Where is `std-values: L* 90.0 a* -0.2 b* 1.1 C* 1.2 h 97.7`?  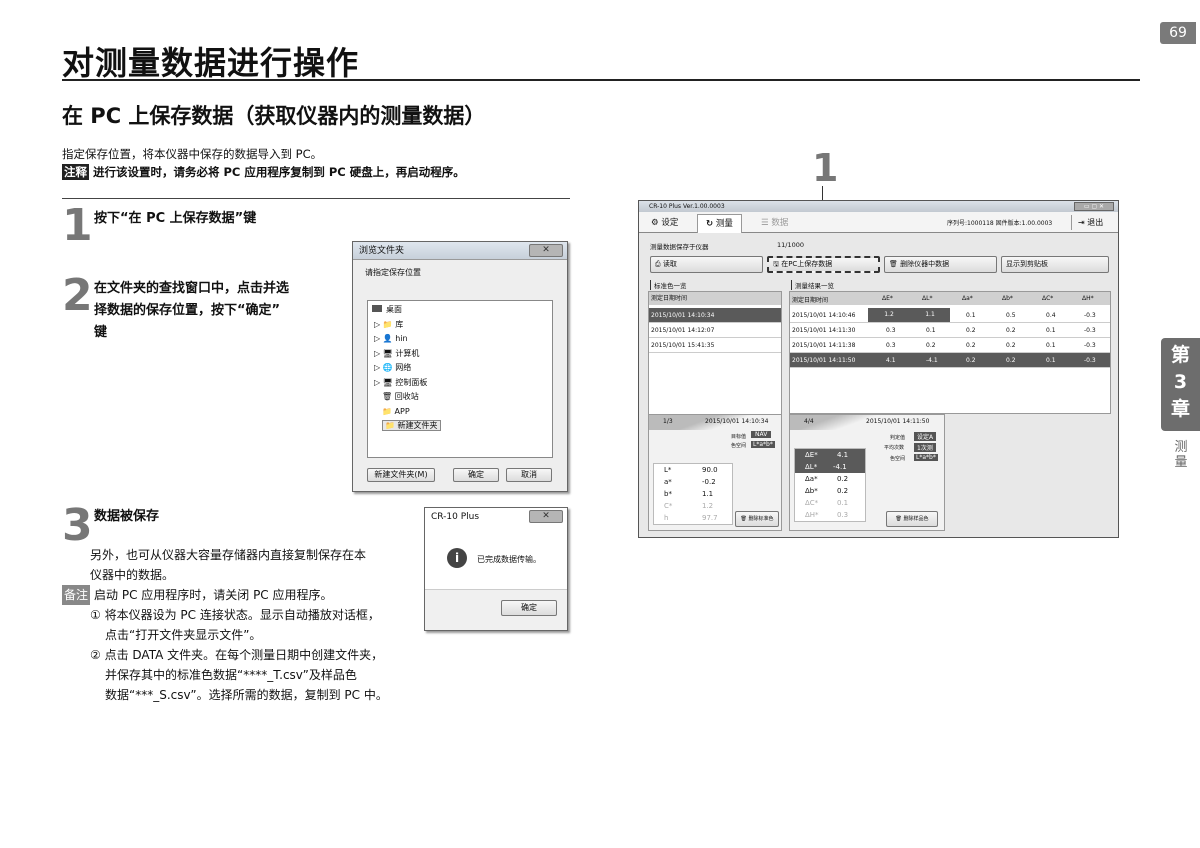
std-values: L* 90.0 a* -0.2 b* 1.1 C* 1.2 h 97.7 is located at coordinates (693, 494).